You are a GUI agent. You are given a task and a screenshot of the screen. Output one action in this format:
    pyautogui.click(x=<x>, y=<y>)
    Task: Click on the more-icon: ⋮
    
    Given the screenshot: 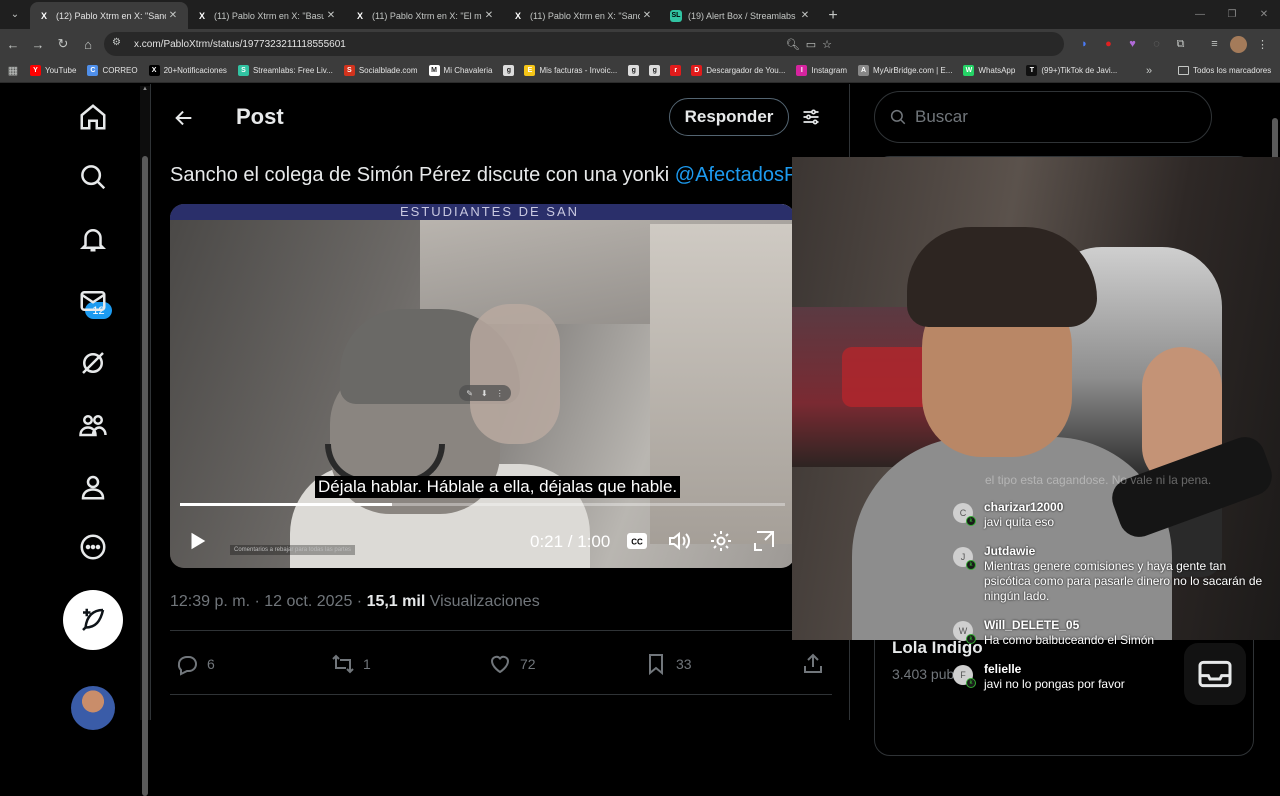 What is the action you would take?
    pyautogui.click(x=500, y=393)
    